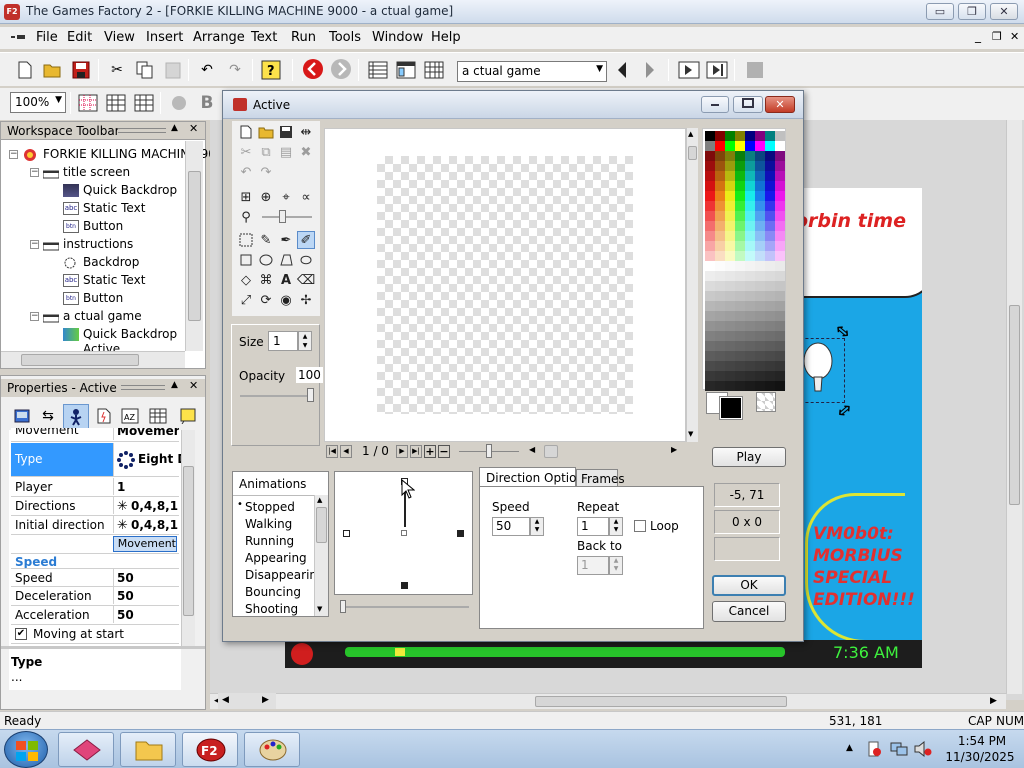  I want to click on foreground-color-swatch, so click(731, 408).